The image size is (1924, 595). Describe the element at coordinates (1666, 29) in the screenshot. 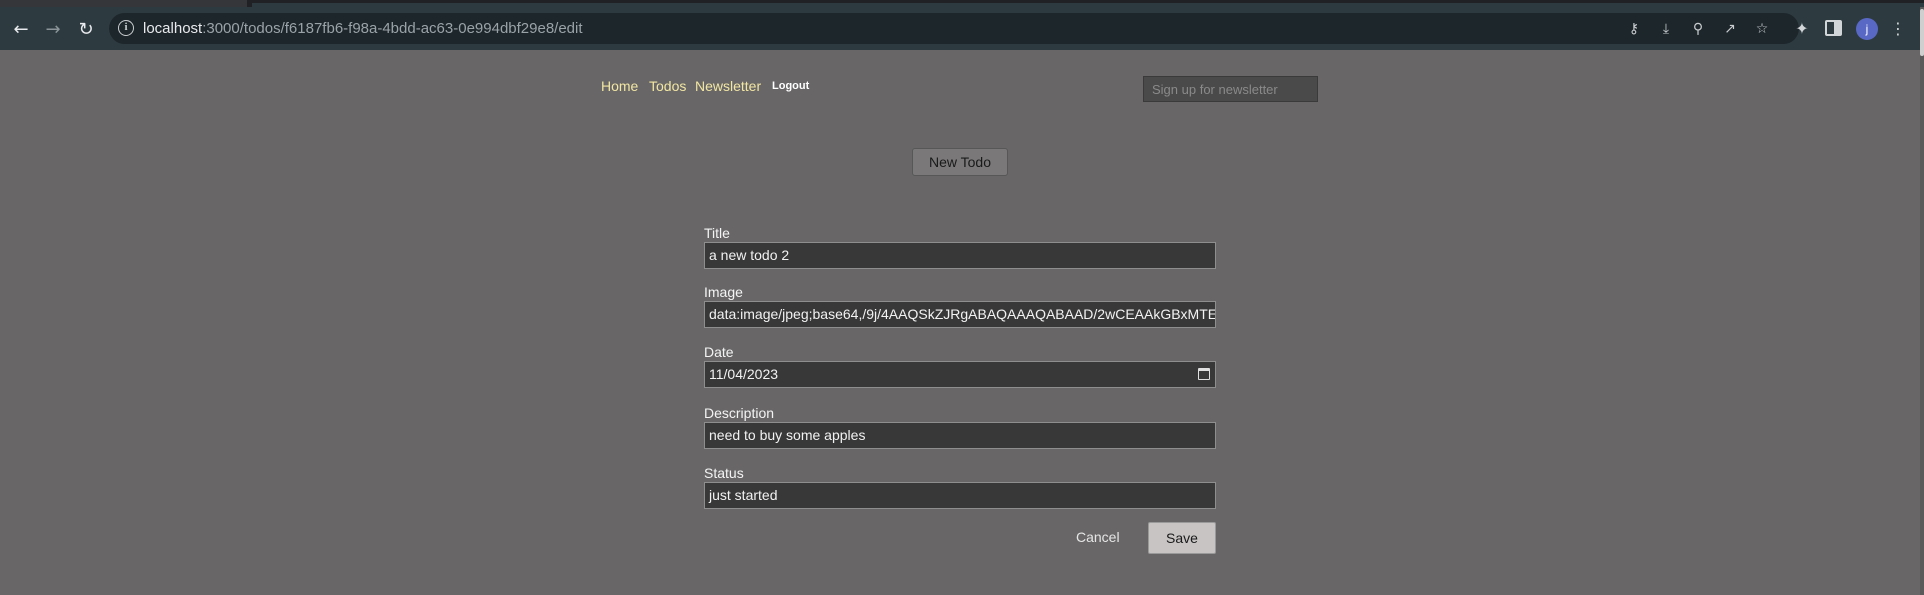

I see `install-icon: ⤓` at that location.